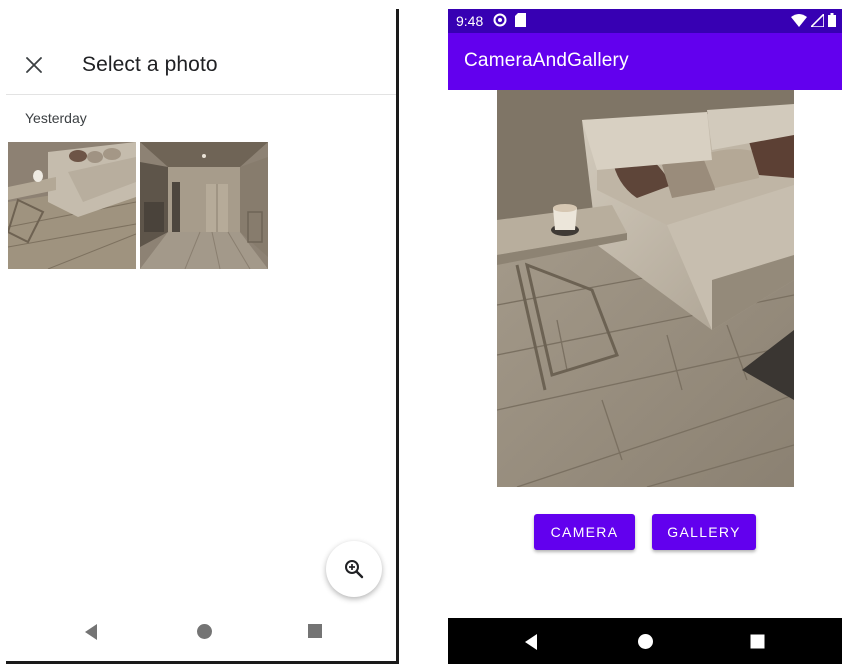 Image resolution: width=849 pixels, height=668 pixels. I want to click on zoom-button, so click(354, 569).